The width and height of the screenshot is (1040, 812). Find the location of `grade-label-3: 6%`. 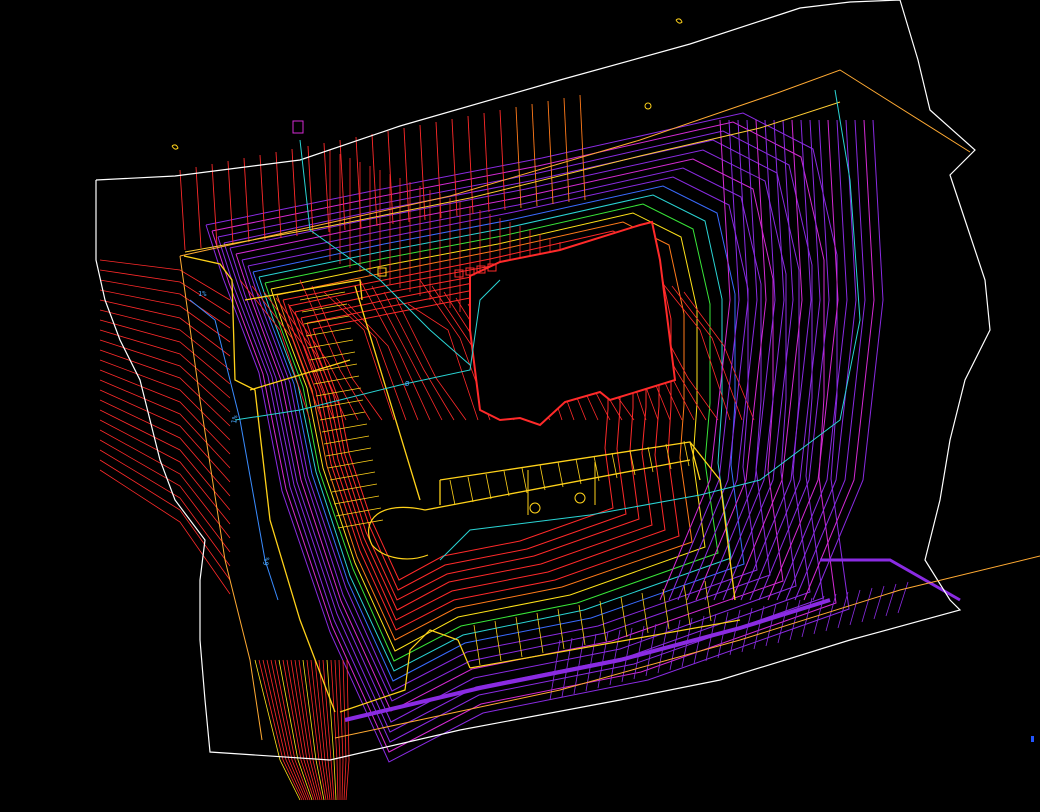

grade-label-3: 6% is located at coordinates (266, 561).